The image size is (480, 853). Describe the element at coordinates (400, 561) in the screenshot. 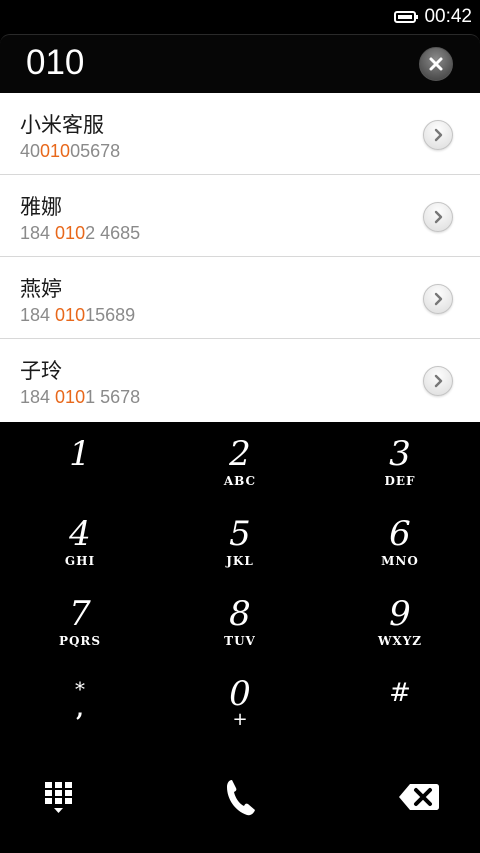

I see `key-letters: MNO` at that location.